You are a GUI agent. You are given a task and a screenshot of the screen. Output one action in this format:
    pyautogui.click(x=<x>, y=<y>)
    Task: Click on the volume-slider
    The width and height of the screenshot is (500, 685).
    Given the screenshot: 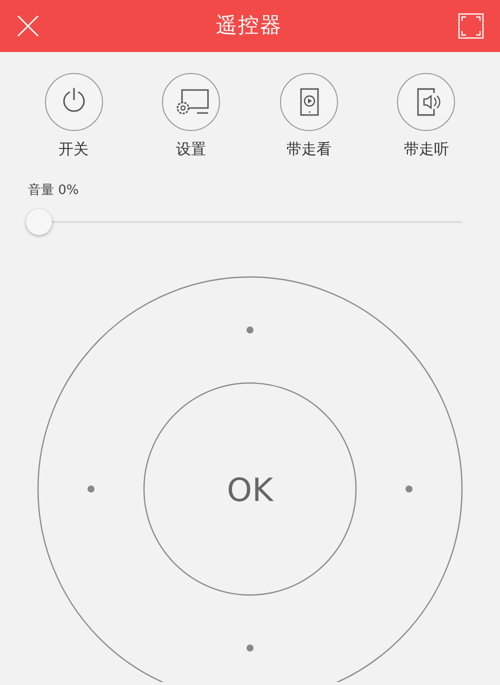 What is the action you would take?
    pyautogui.click(x=244, y=221)
    